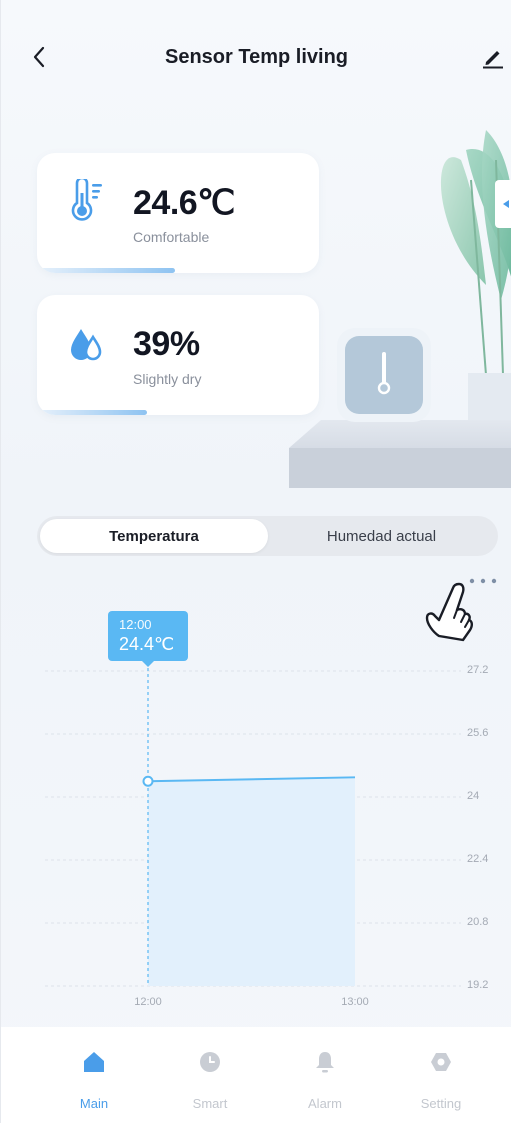 The height and width of the screenshot is (1123, 511). What do you see at coordinates (325, 1103) in the screenshot?
I see `nav-label-alarm: Alarm` at bounding box center [325, 1103].